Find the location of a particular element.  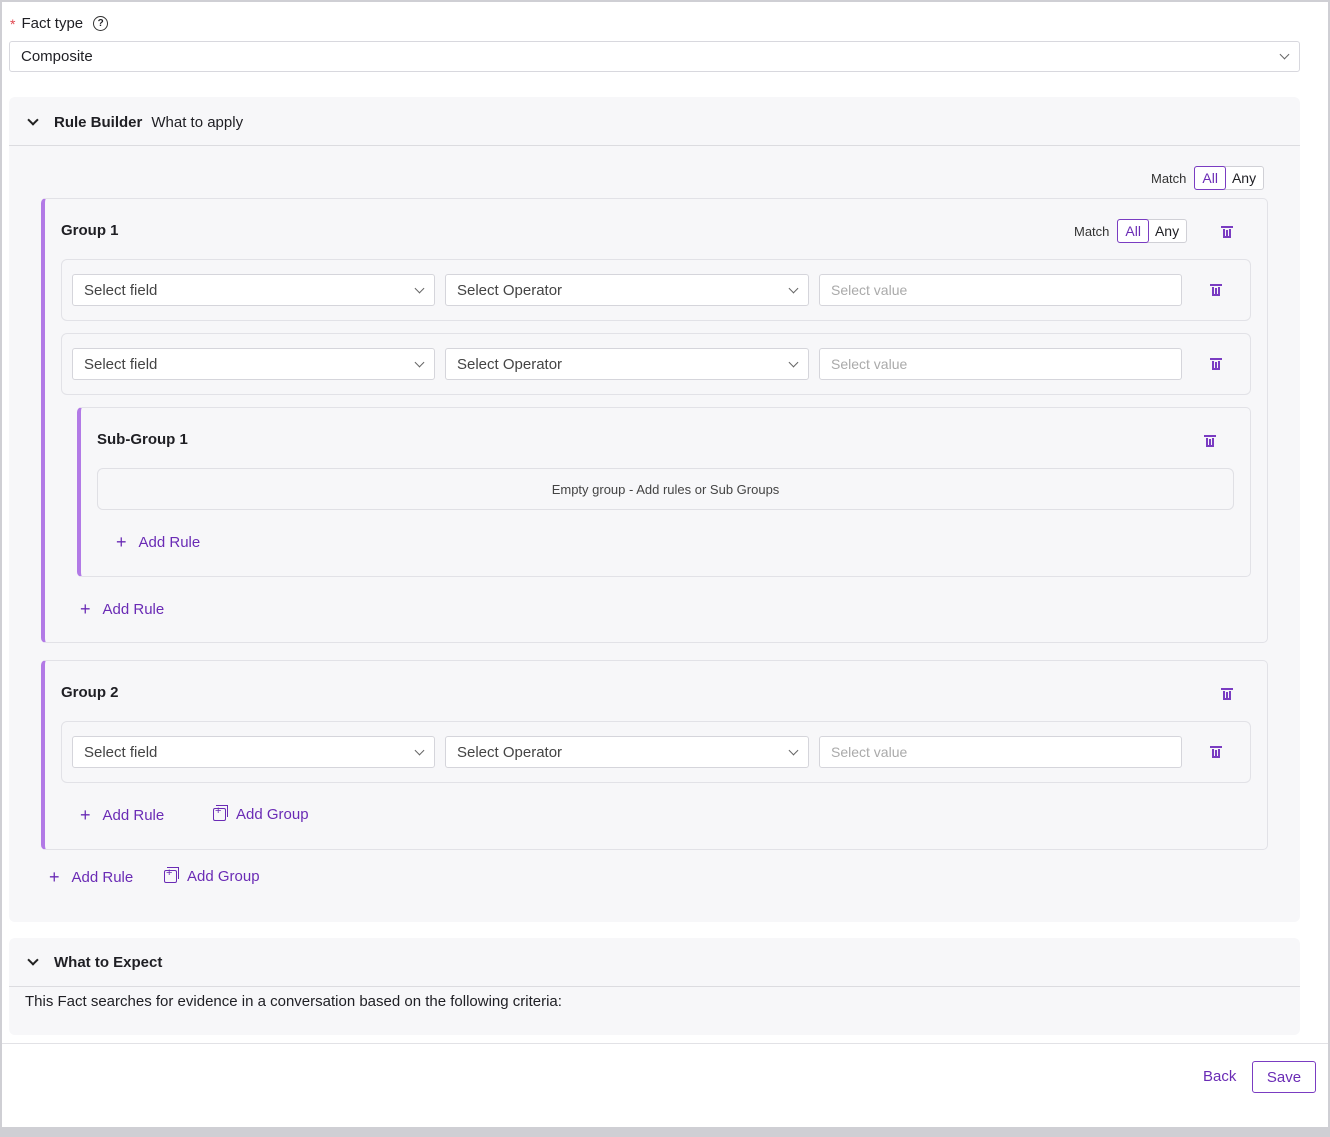

rule-builder-header: Rule Builder What to apply is located at coordinates (126, 122).